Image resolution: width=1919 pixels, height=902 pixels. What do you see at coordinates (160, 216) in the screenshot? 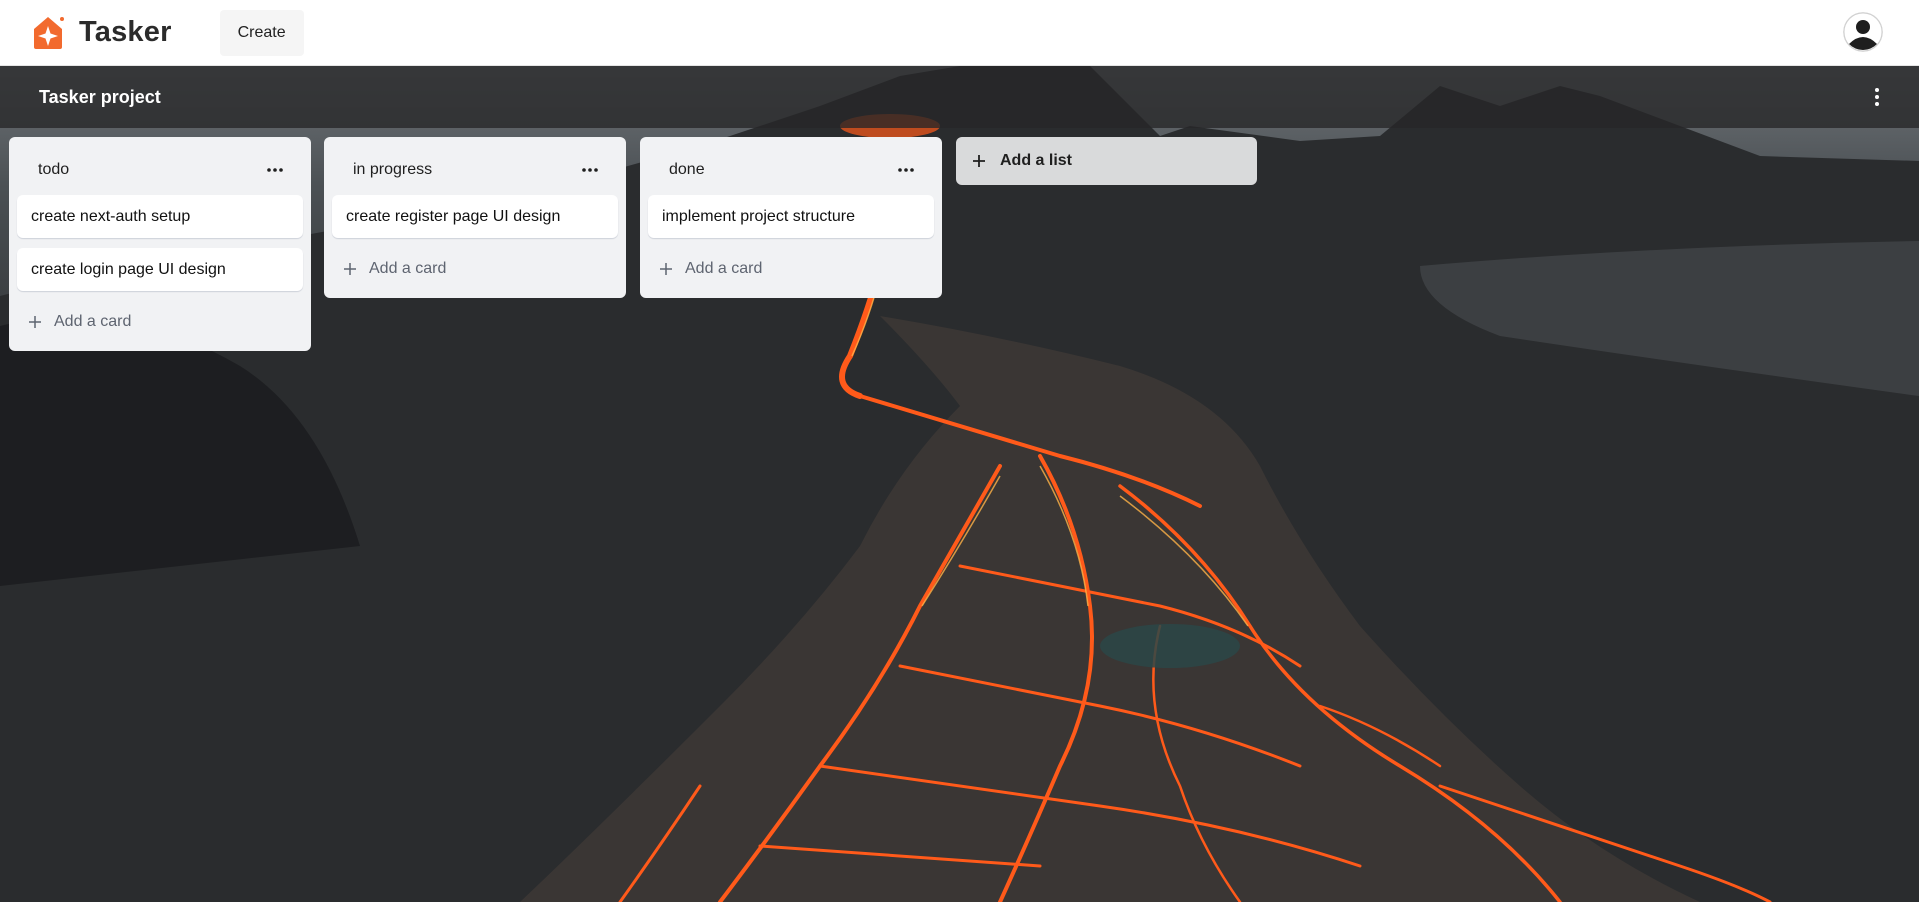
I see `list-card: create next-auth setup` at bounding box center [160, 216].